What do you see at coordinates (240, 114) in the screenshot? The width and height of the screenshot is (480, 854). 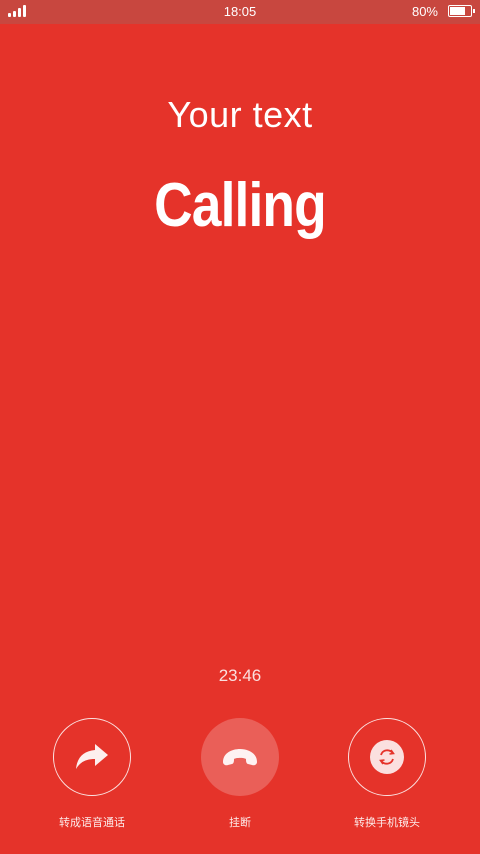 I see `caller-subtitle: Your text` at bounding box center [240, 114].